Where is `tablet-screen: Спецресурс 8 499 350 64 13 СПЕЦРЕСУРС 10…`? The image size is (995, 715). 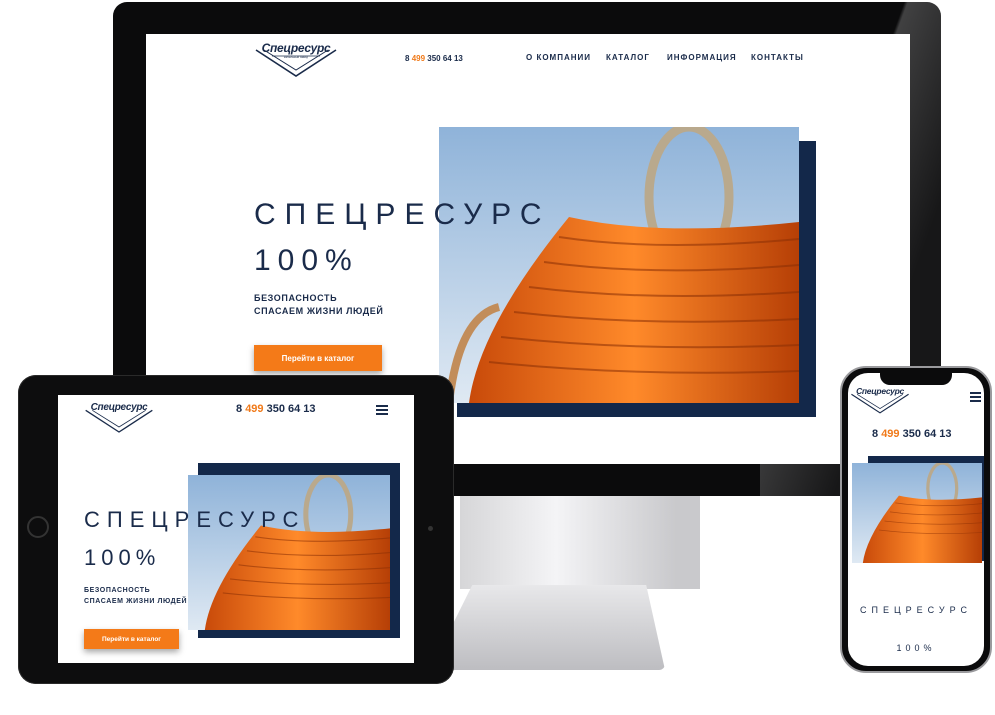 tablet-screen: Спецресурс 8 499 350 64 13 СПЕЦРЕСУРС 10… is located at coordinates (236, 529).